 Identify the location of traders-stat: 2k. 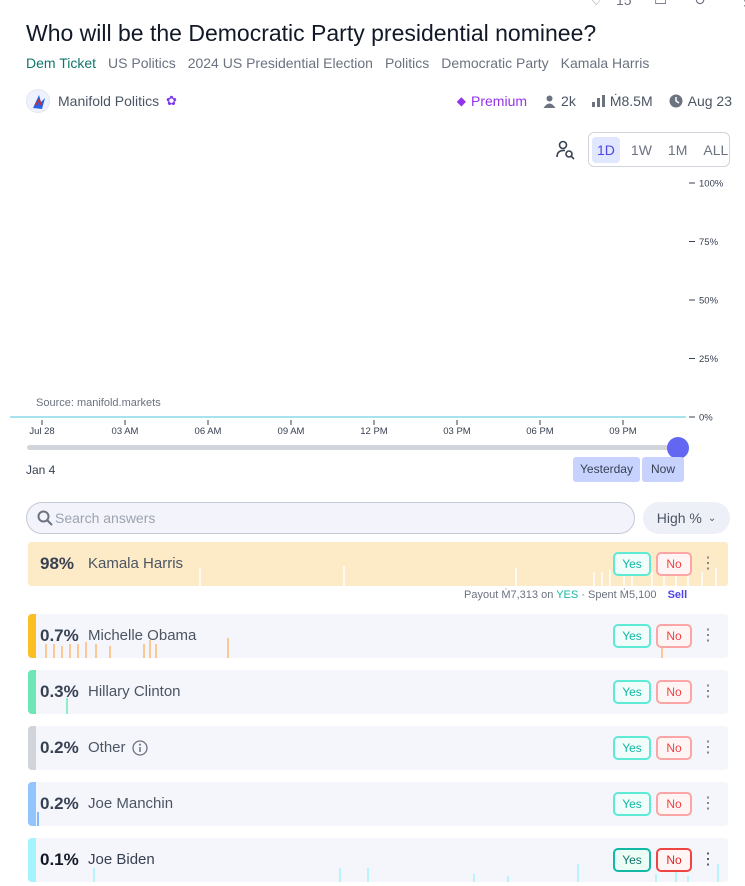
(559, 101).